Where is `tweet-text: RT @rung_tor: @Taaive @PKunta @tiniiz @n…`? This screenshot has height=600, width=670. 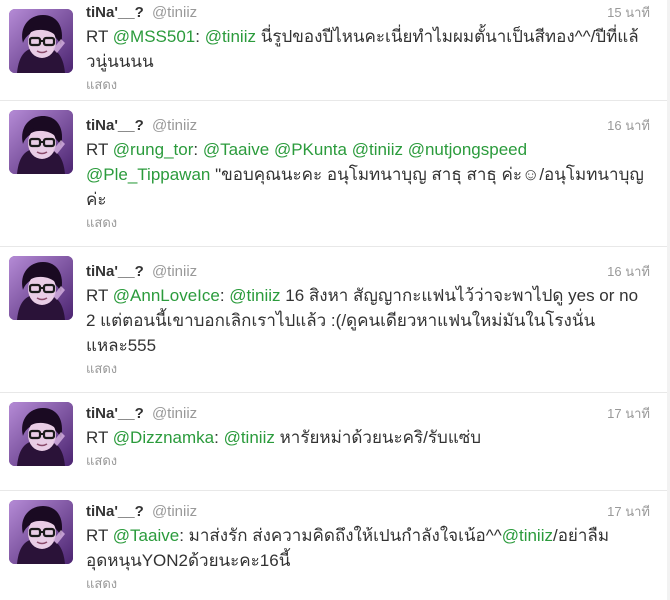
tweet-text: RT @rung_tor: @Taaive @PKunta @tiniiz @n… is located at coordinates (368, 174).